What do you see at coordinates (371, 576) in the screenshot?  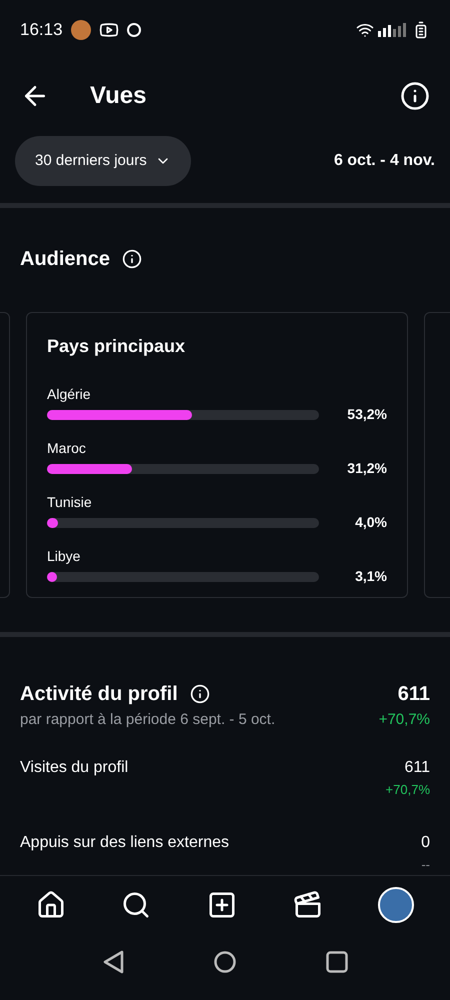 I see `percentage-value: 3,1%` at bounding box center [371, 576].